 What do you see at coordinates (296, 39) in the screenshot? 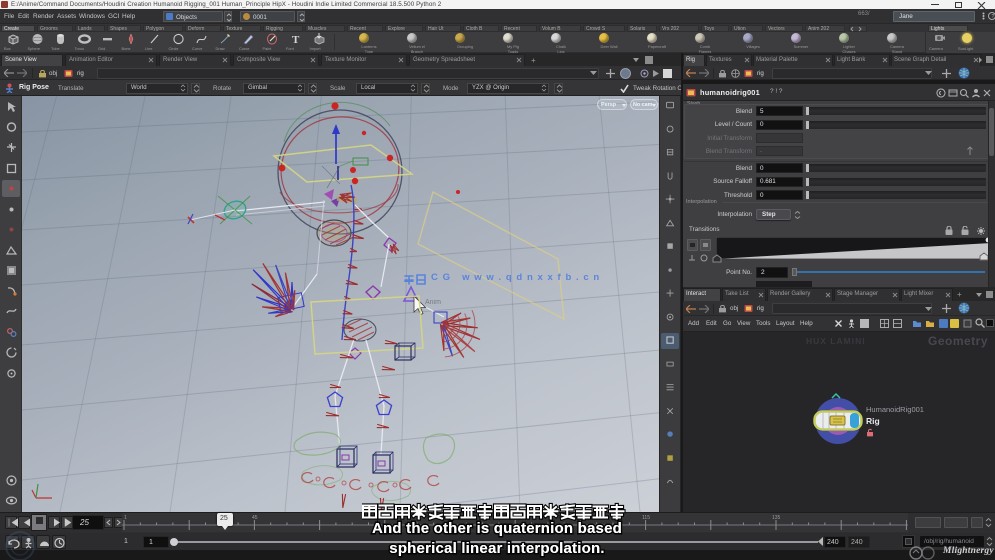
I see `svg-text: T` at bounding box center [296, 39].